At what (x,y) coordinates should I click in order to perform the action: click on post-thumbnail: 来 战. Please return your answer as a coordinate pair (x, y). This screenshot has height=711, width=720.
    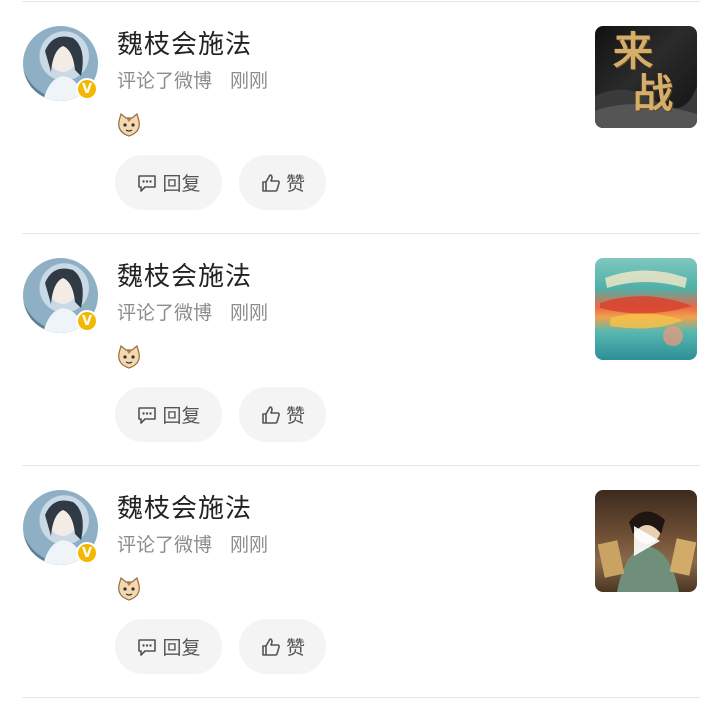
    Looking at the image, I should click on (646, 77).